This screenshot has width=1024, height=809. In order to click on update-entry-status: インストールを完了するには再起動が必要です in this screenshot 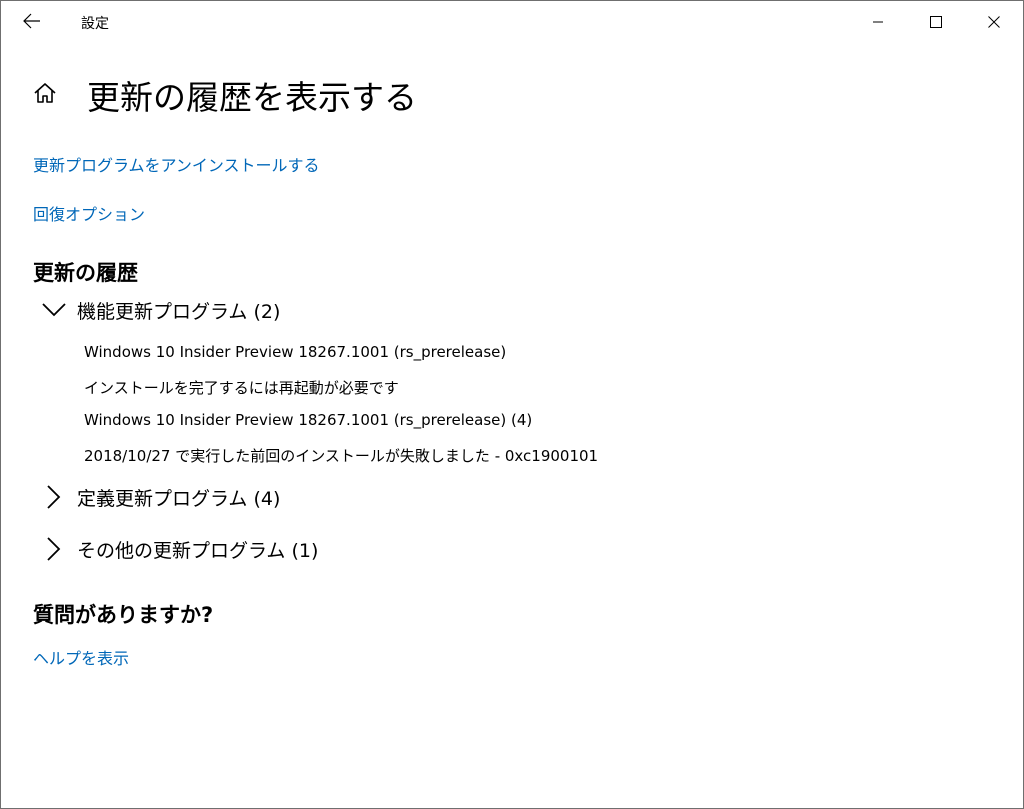, I will do `click(241, 388)`.